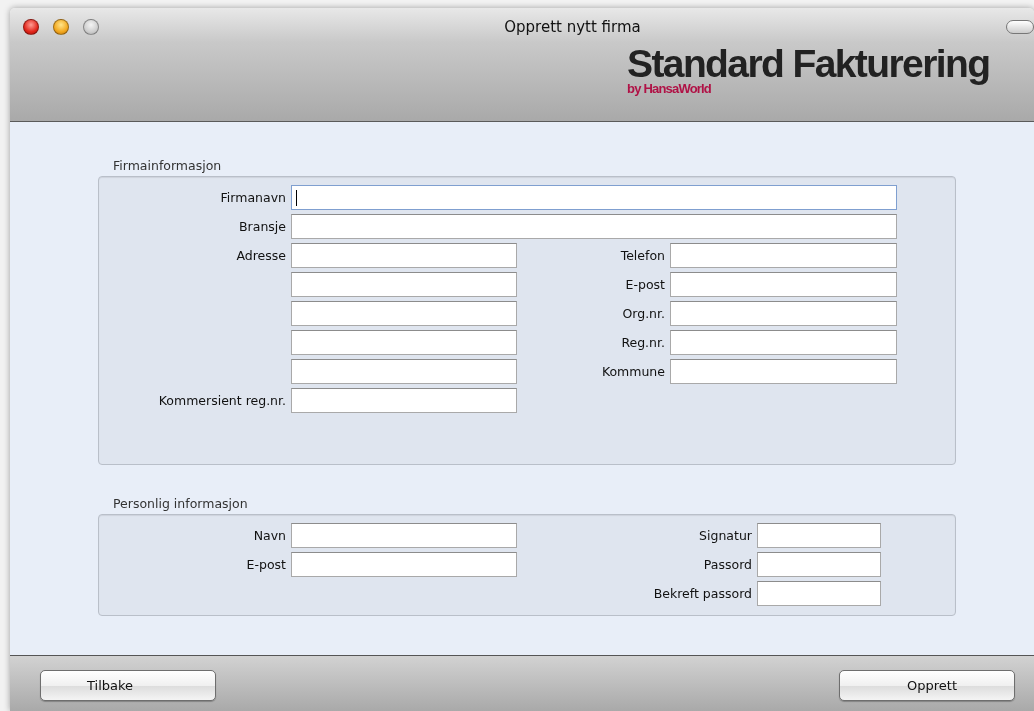 Image resolution: width=1034 pixels, height=711 pixels. What do you see at coordinates (269, 535) in the screenshot?
I see `field-label: Navn` at bounding box center [269, 535].